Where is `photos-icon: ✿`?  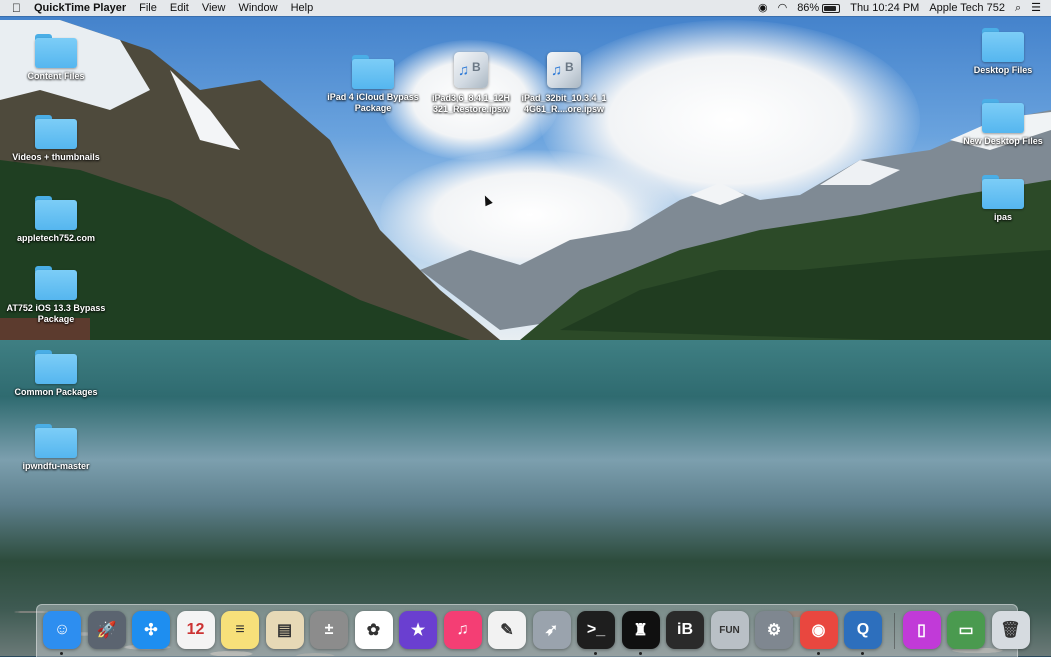 photos-icon: ✿ is located at coordinates (373, 630).